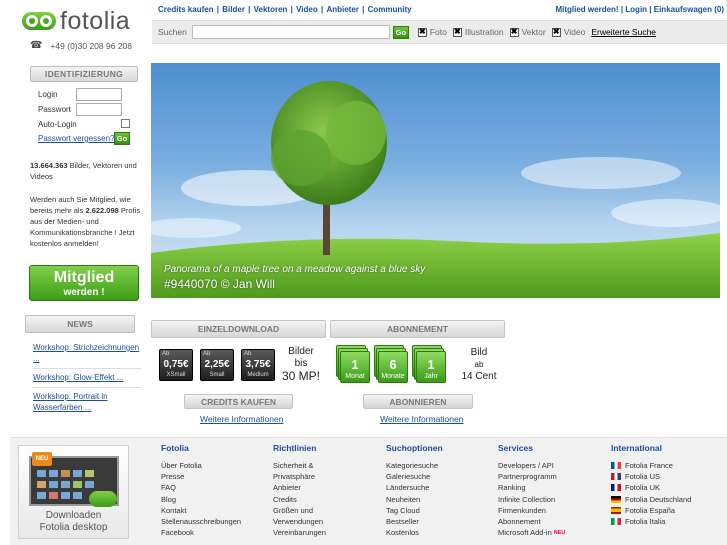 This screenshot has width=727, height=545. I want to click on phone-text: +49 (0)30 208 96 208, so click(91, 45).